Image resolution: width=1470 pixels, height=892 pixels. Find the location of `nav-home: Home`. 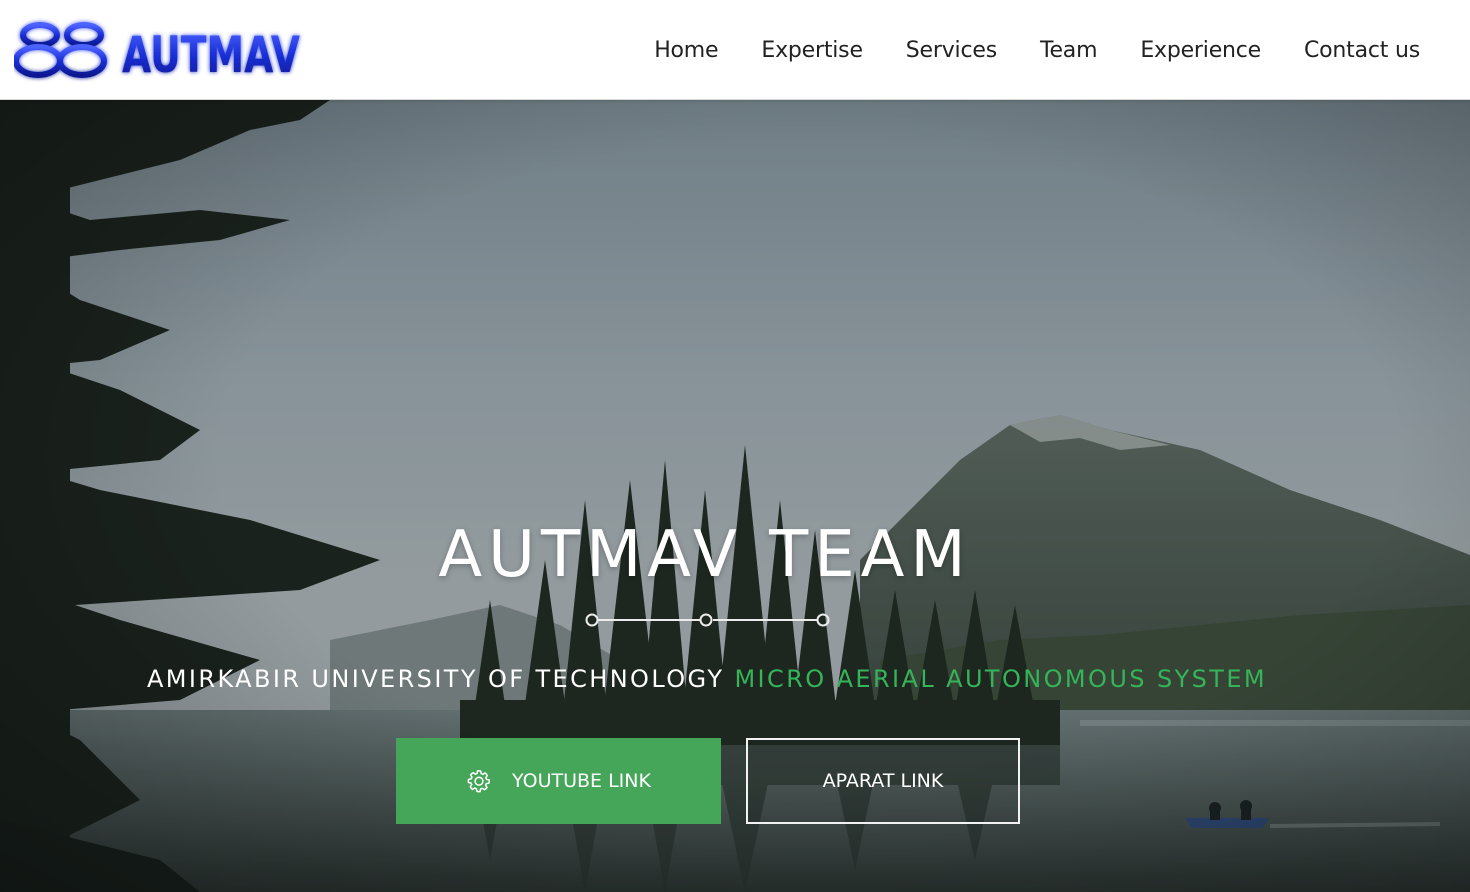

nav-home: Home is located at coordinates (686, 50).